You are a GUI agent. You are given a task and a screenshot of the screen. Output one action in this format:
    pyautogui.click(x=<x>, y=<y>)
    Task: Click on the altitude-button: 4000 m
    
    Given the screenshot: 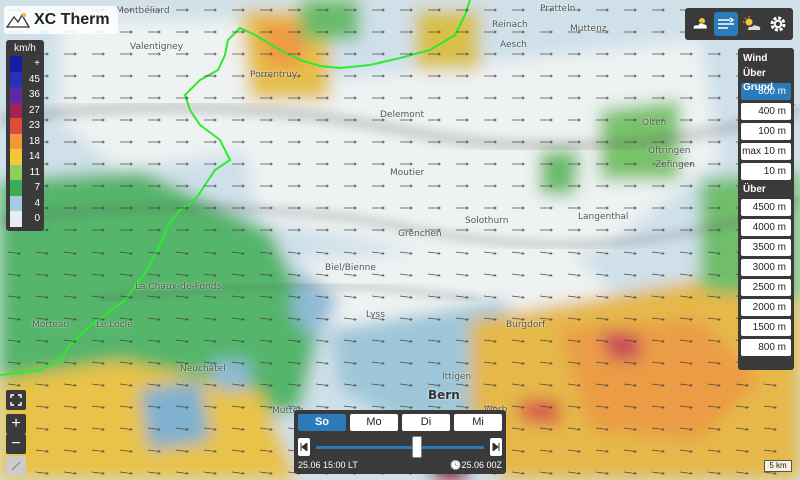 What is the action you would take?
    pyautogui.click(x=766, y=227)
    